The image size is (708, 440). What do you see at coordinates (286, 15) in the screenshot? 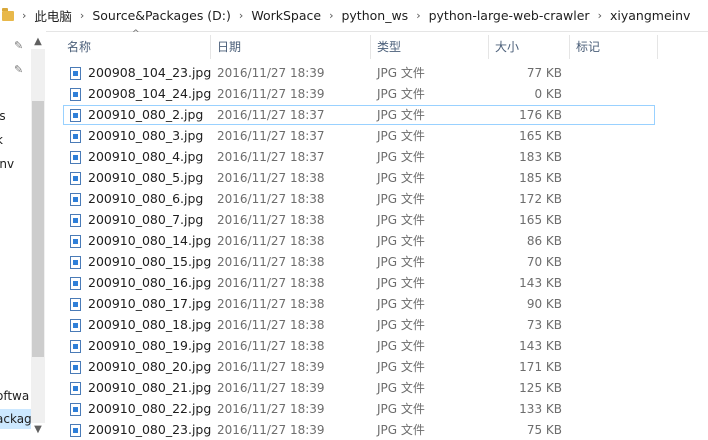
I see `breadcrumb-workspace: WorkSpace` at bounding box center [286, 15].